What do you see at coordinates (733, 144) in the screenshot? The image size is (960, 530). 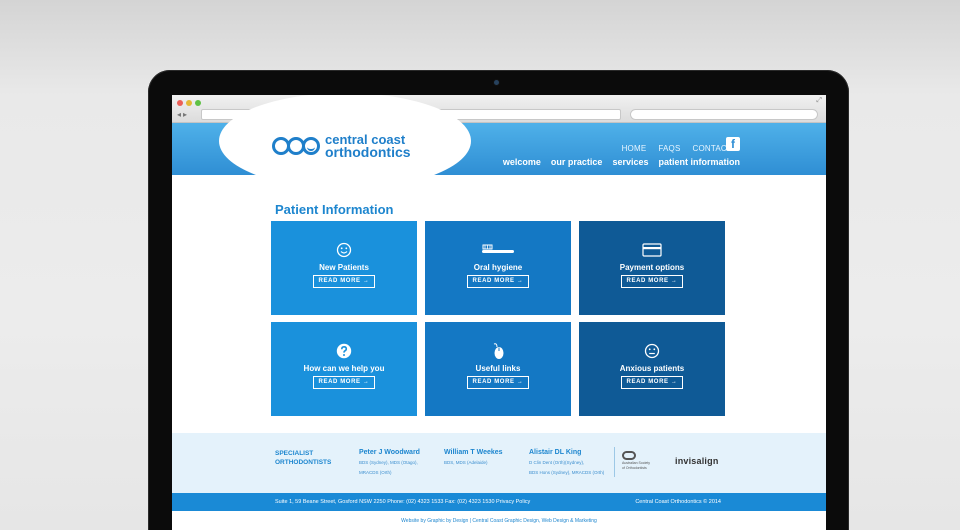 I see `facebook-icon: f` at bounding box center [733, 144].